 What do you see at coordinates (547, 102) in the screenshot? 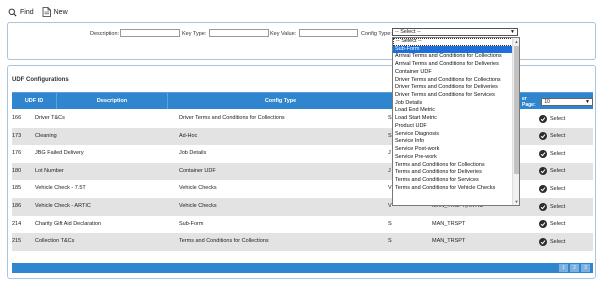
I see `page-size-value: 10` at bounding box center [547, 102].